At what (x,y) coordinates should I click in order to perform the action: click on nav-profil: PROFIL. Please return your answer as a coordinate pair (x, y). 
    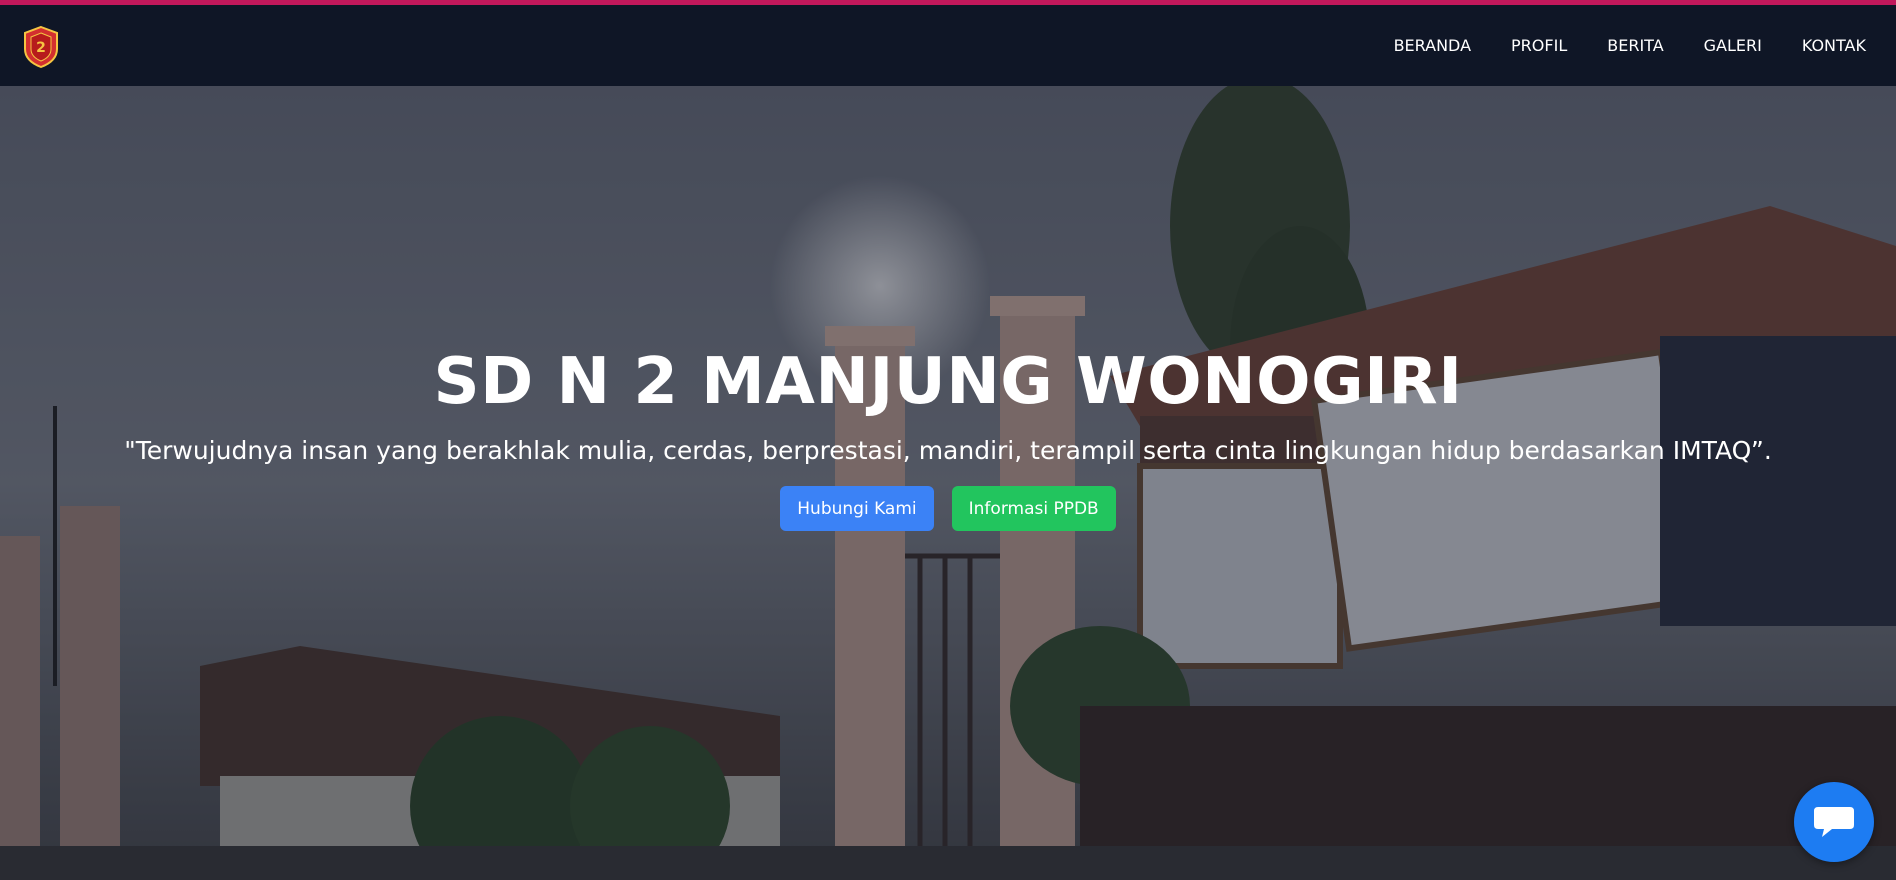
    Looking at the image, I should click on (1539, 45).